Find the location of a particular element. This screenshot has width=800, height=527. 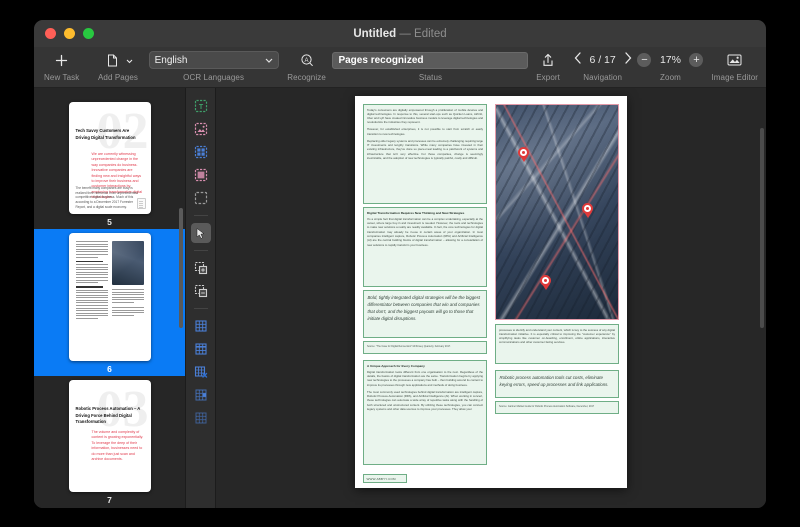

zoom-out-button: − is located at coordinates (644, 60).